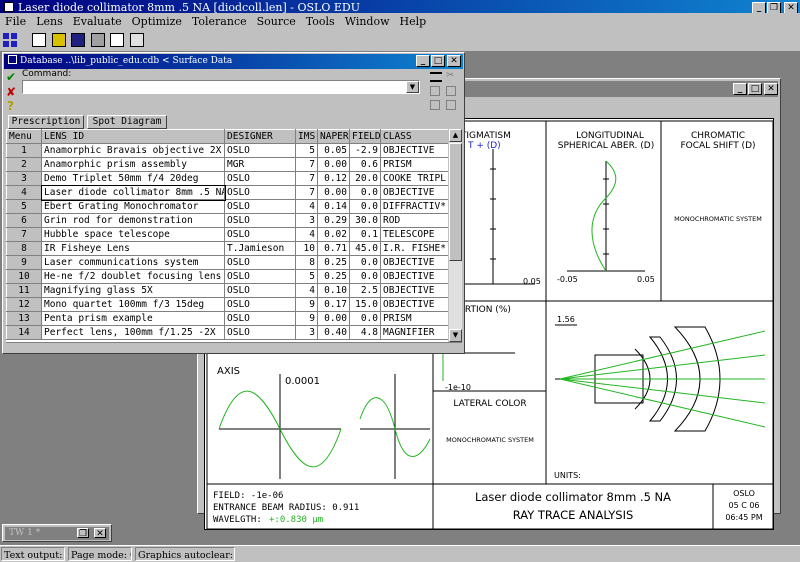 Image resolution: width=800 pixels, height=562 pixels. Describe the element at coordinates (15, 22) in the screenshot. I see `menu-file: File` at that location.